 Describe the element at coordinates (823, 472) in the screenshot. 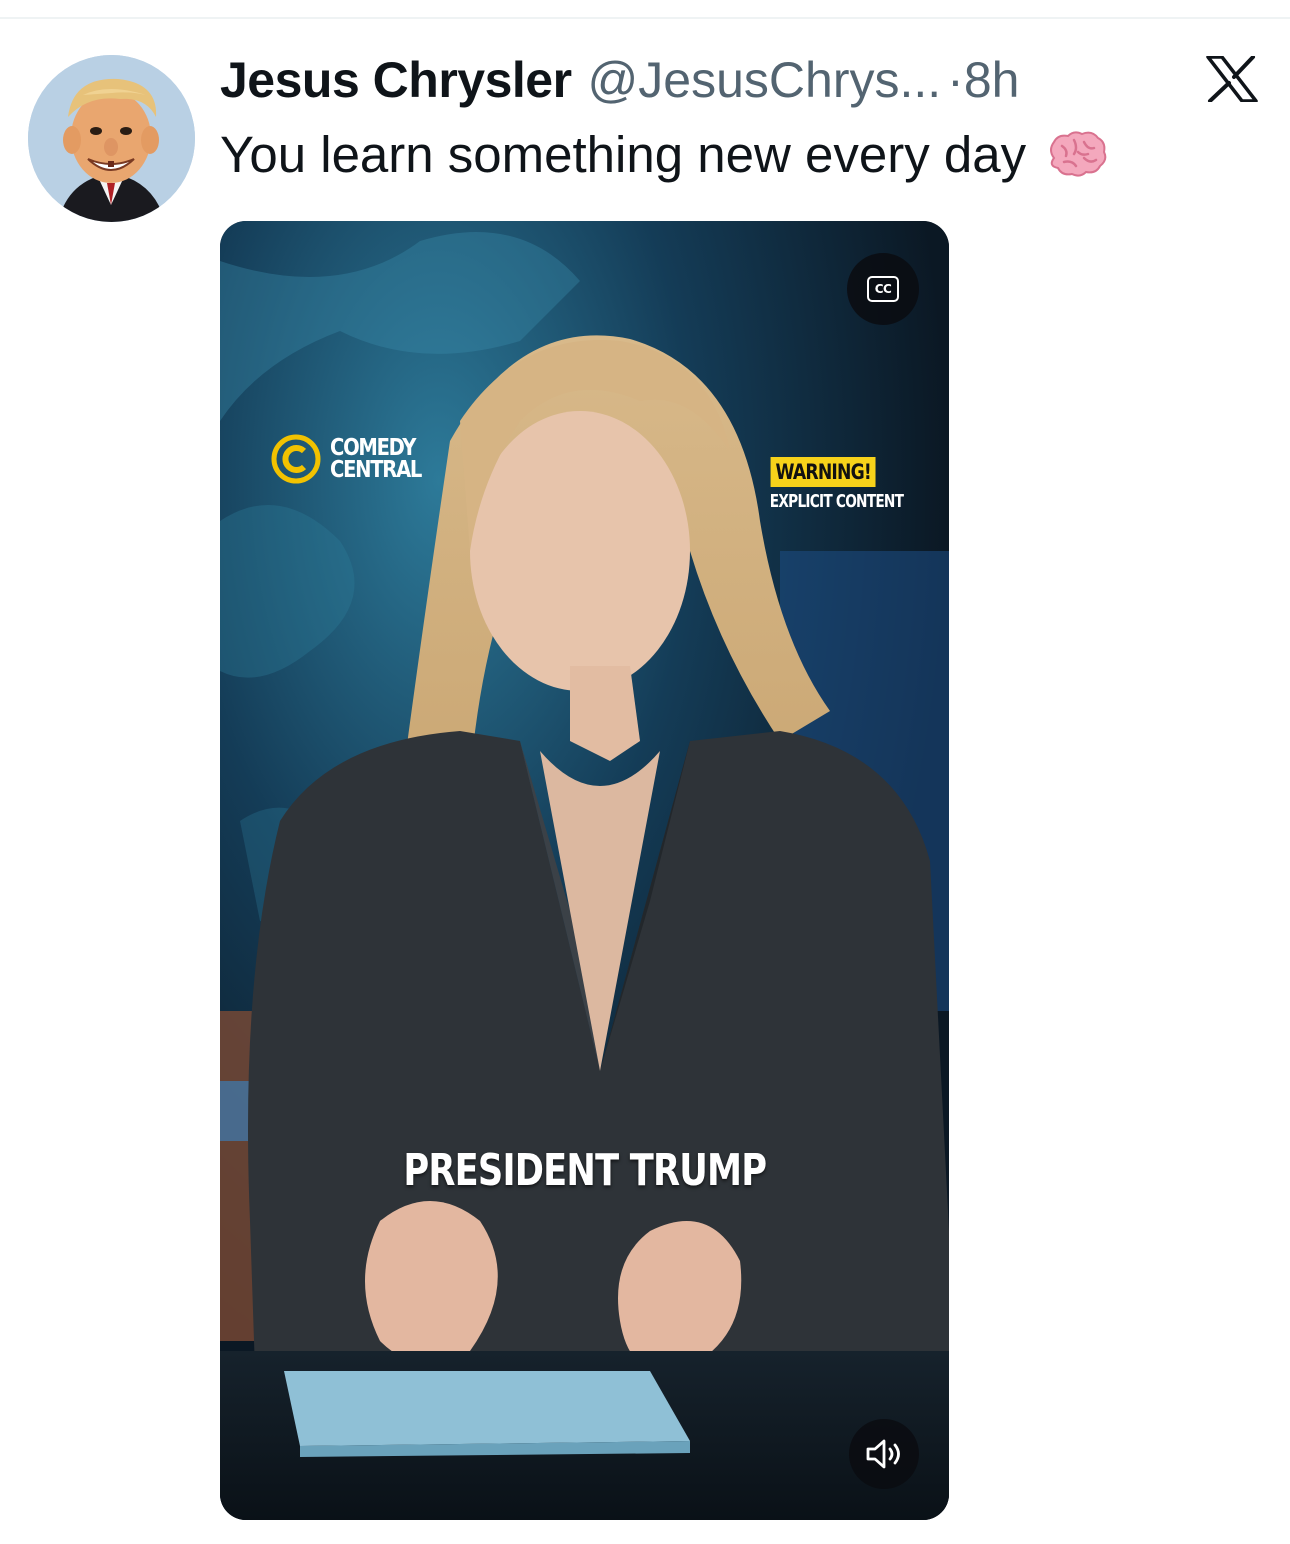

I see `warning-badge: WARNING!` at that location.